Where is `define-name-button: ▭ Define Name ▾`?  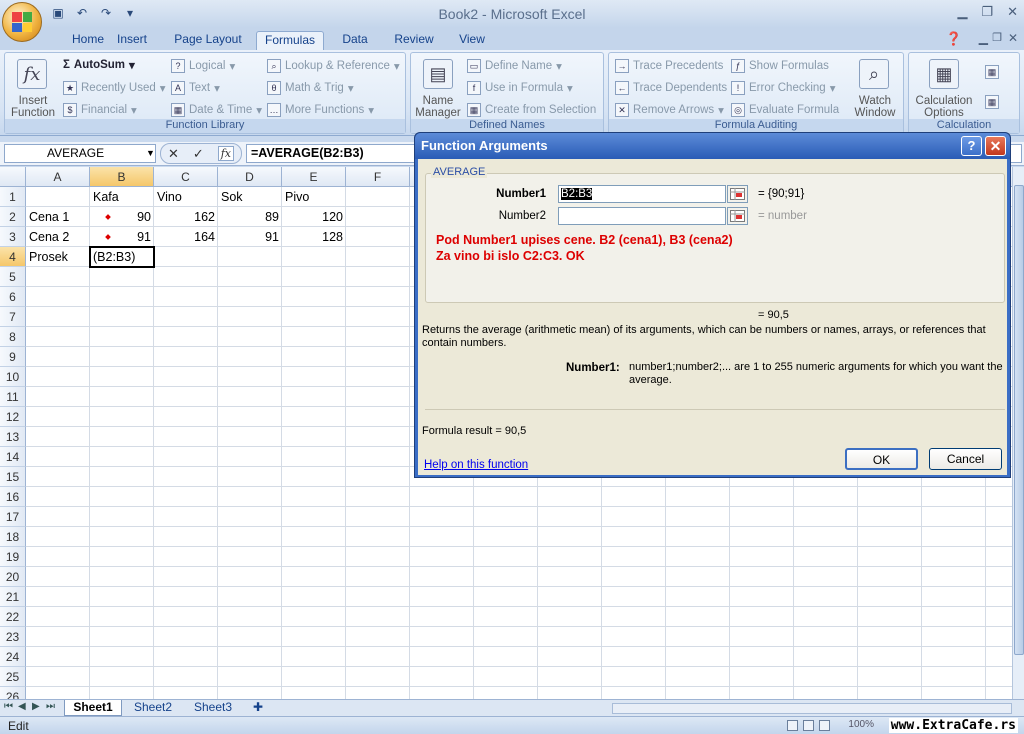 define-name-button: ▭ Define Name ▾ is located at coordinates (514, 66).